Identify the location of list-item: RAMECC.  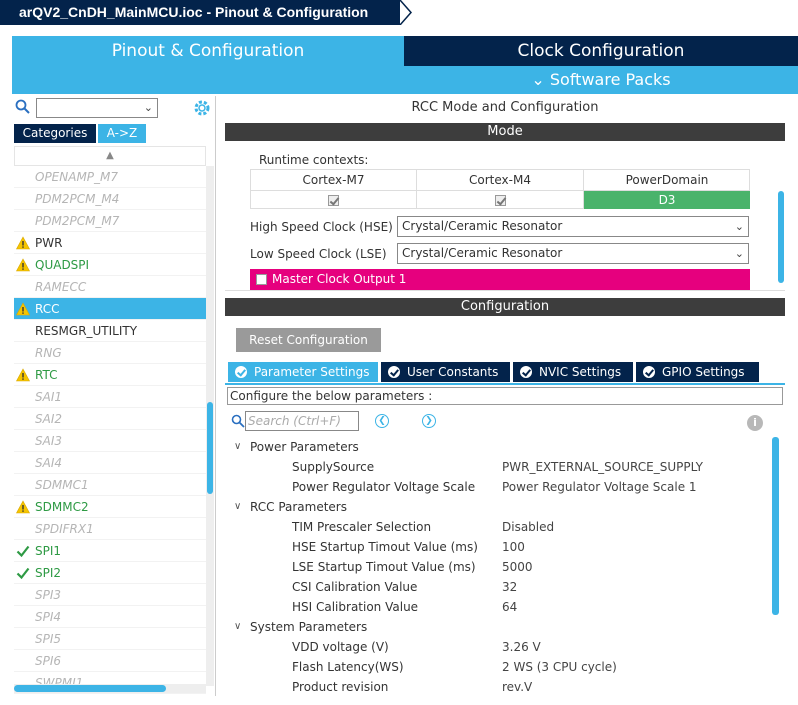
(110, 287).